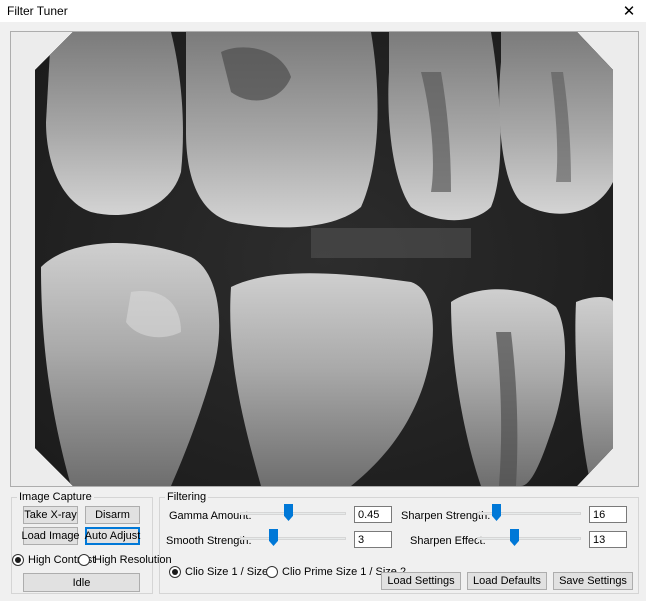 The width and height of the screenshot is (646, 601). I want to click on filtering-legend: Filtering, so click(187, 497).